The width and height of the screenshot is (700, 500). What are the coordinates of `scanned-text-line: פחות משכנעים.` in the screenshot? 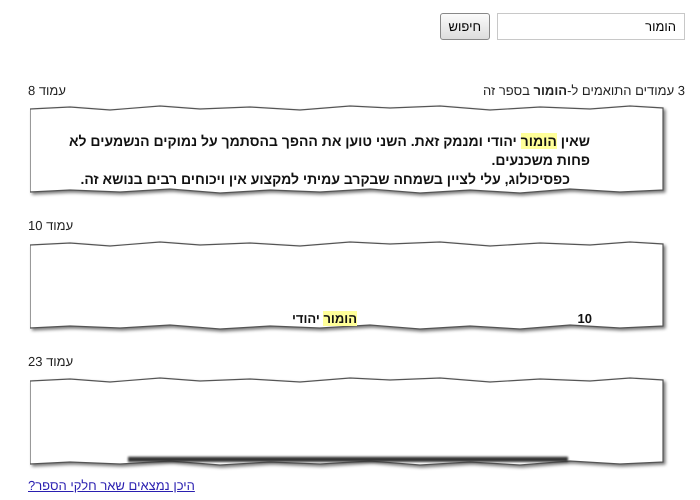 It's located at (540, 160).